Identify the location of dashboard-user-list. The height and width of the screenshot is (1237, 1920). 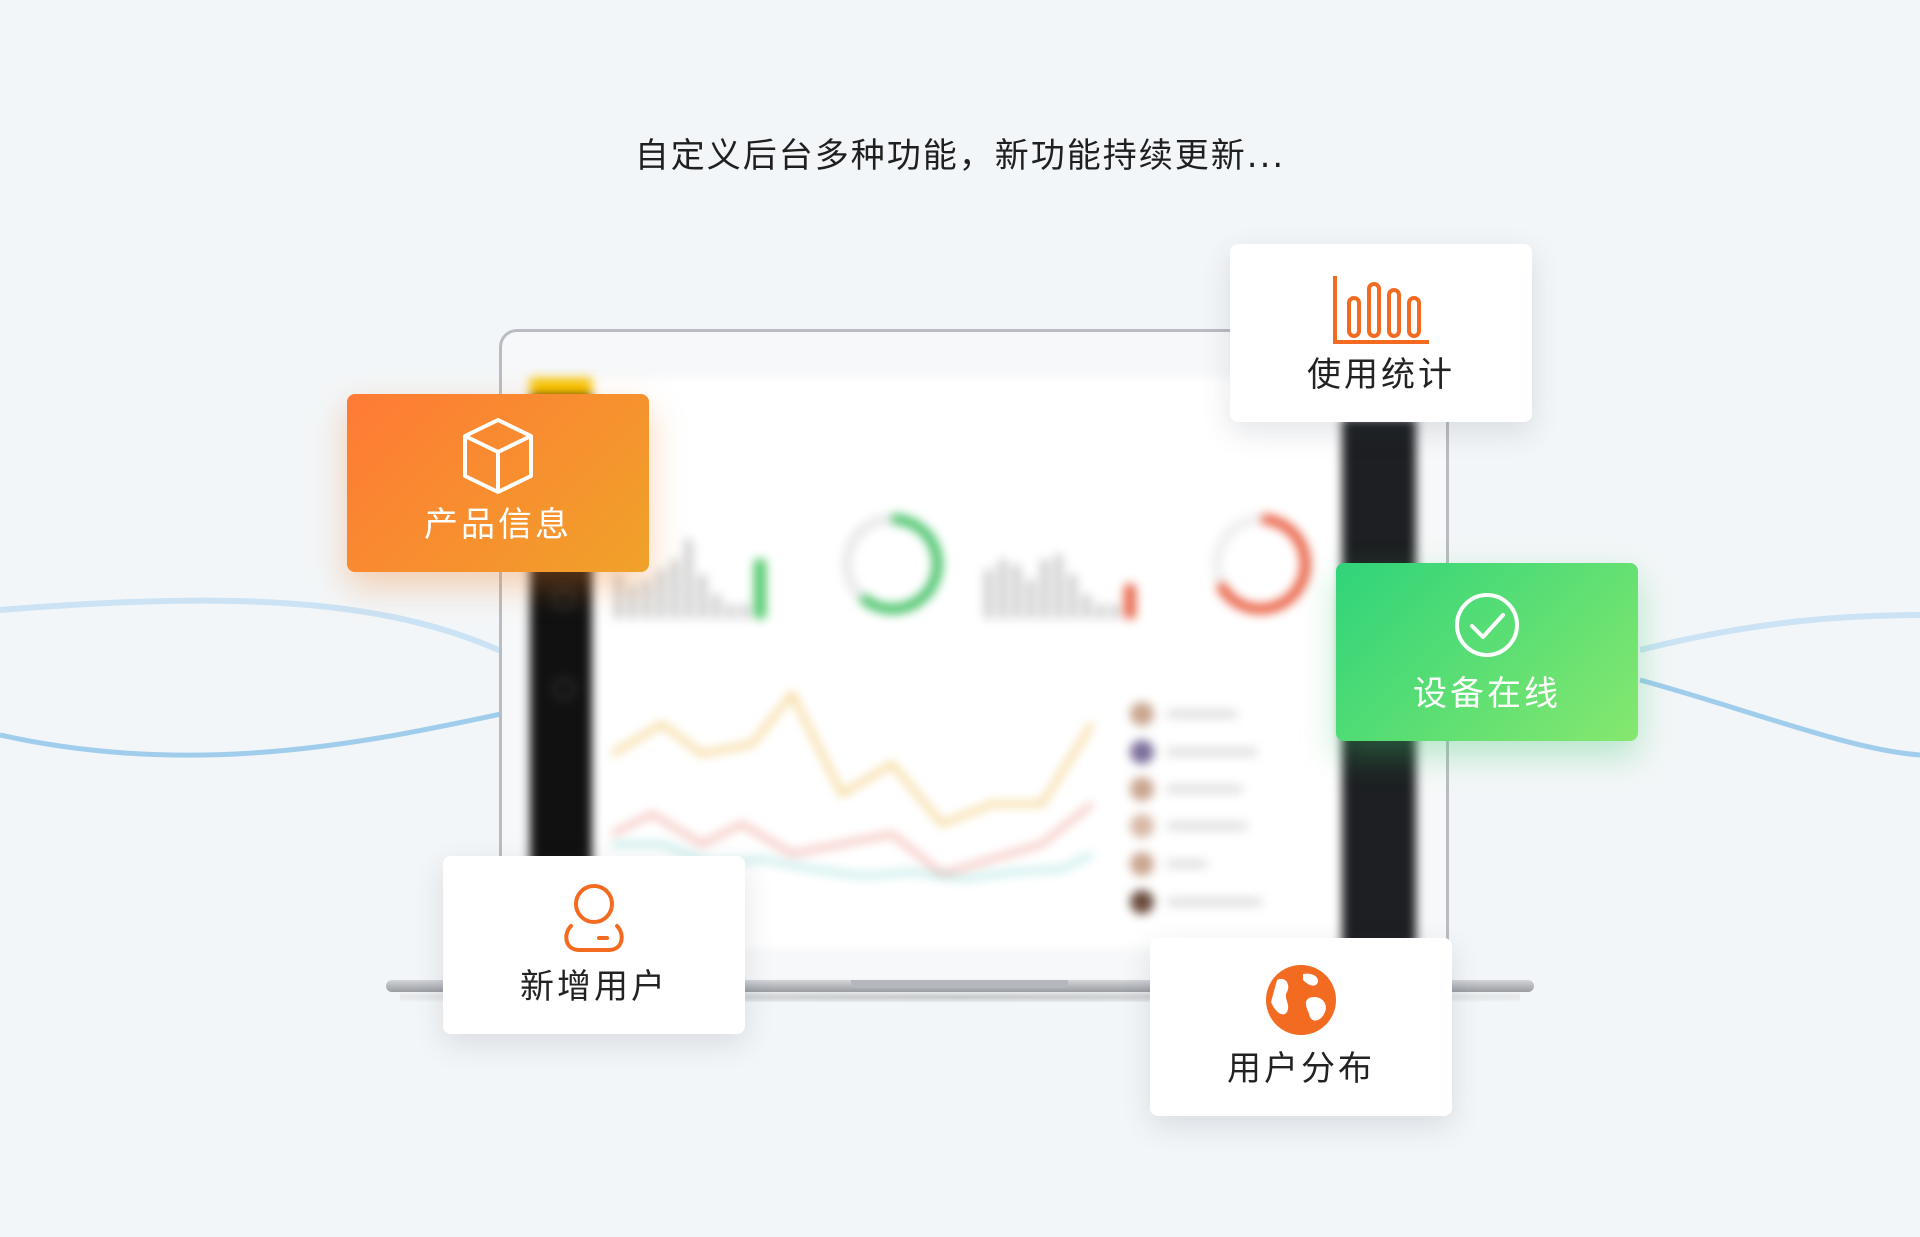
(1227, 796).